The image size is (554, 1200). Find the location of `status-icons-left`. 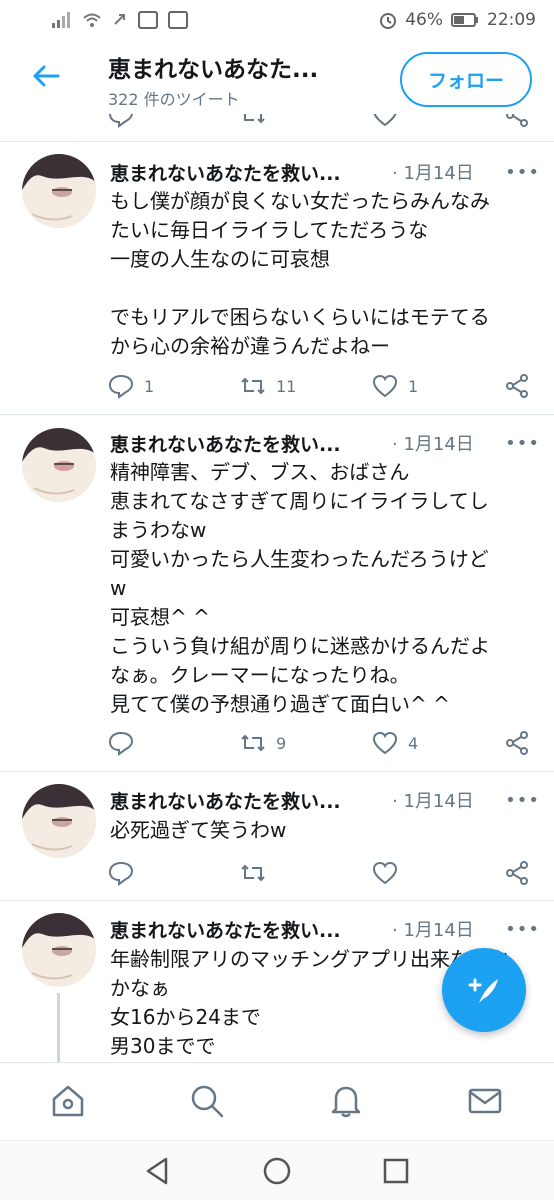

status-icons-left is located at coordinates (120, 20).